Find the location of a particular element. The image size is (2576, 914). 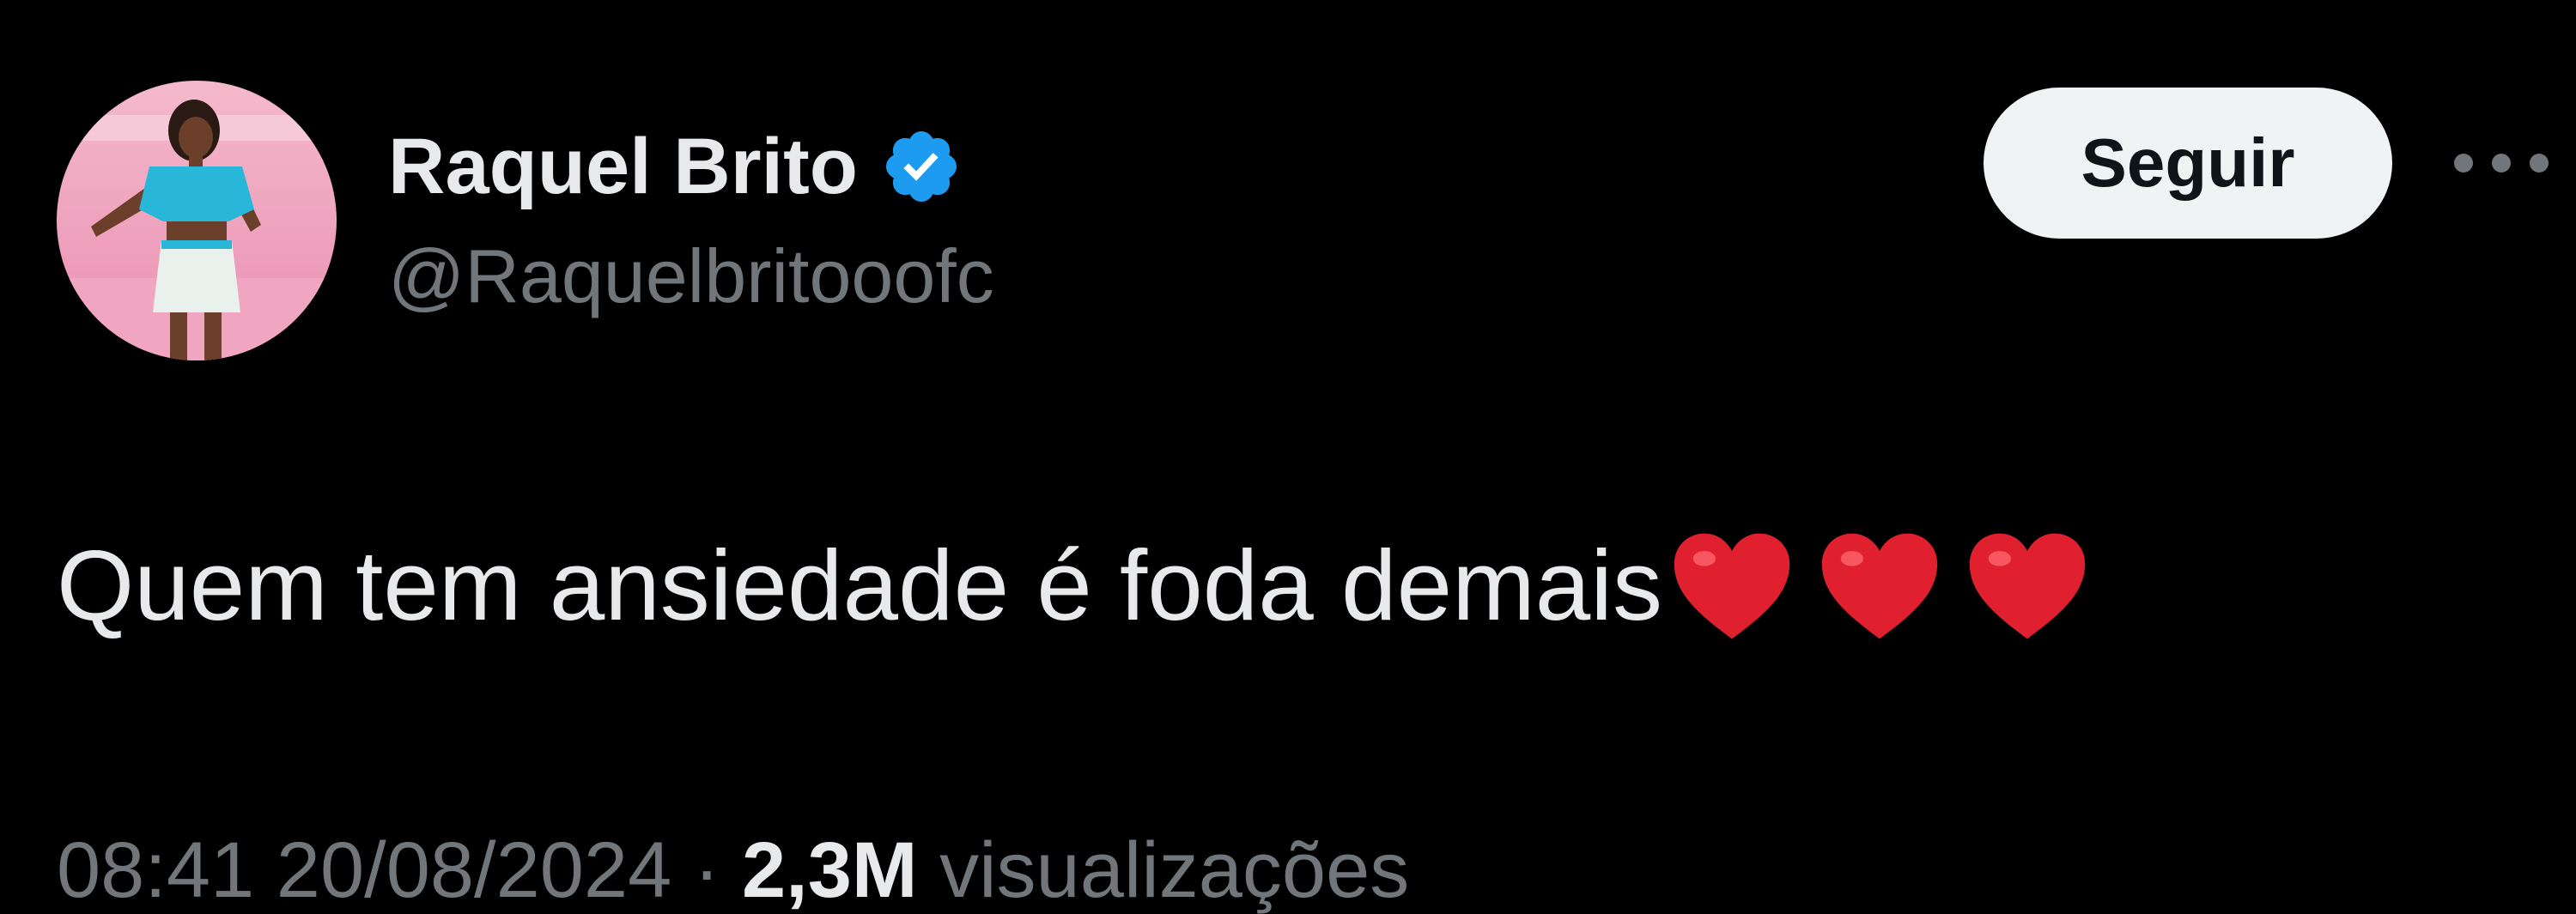

more-horizontal-icon is located at coordinates (2501, 163).